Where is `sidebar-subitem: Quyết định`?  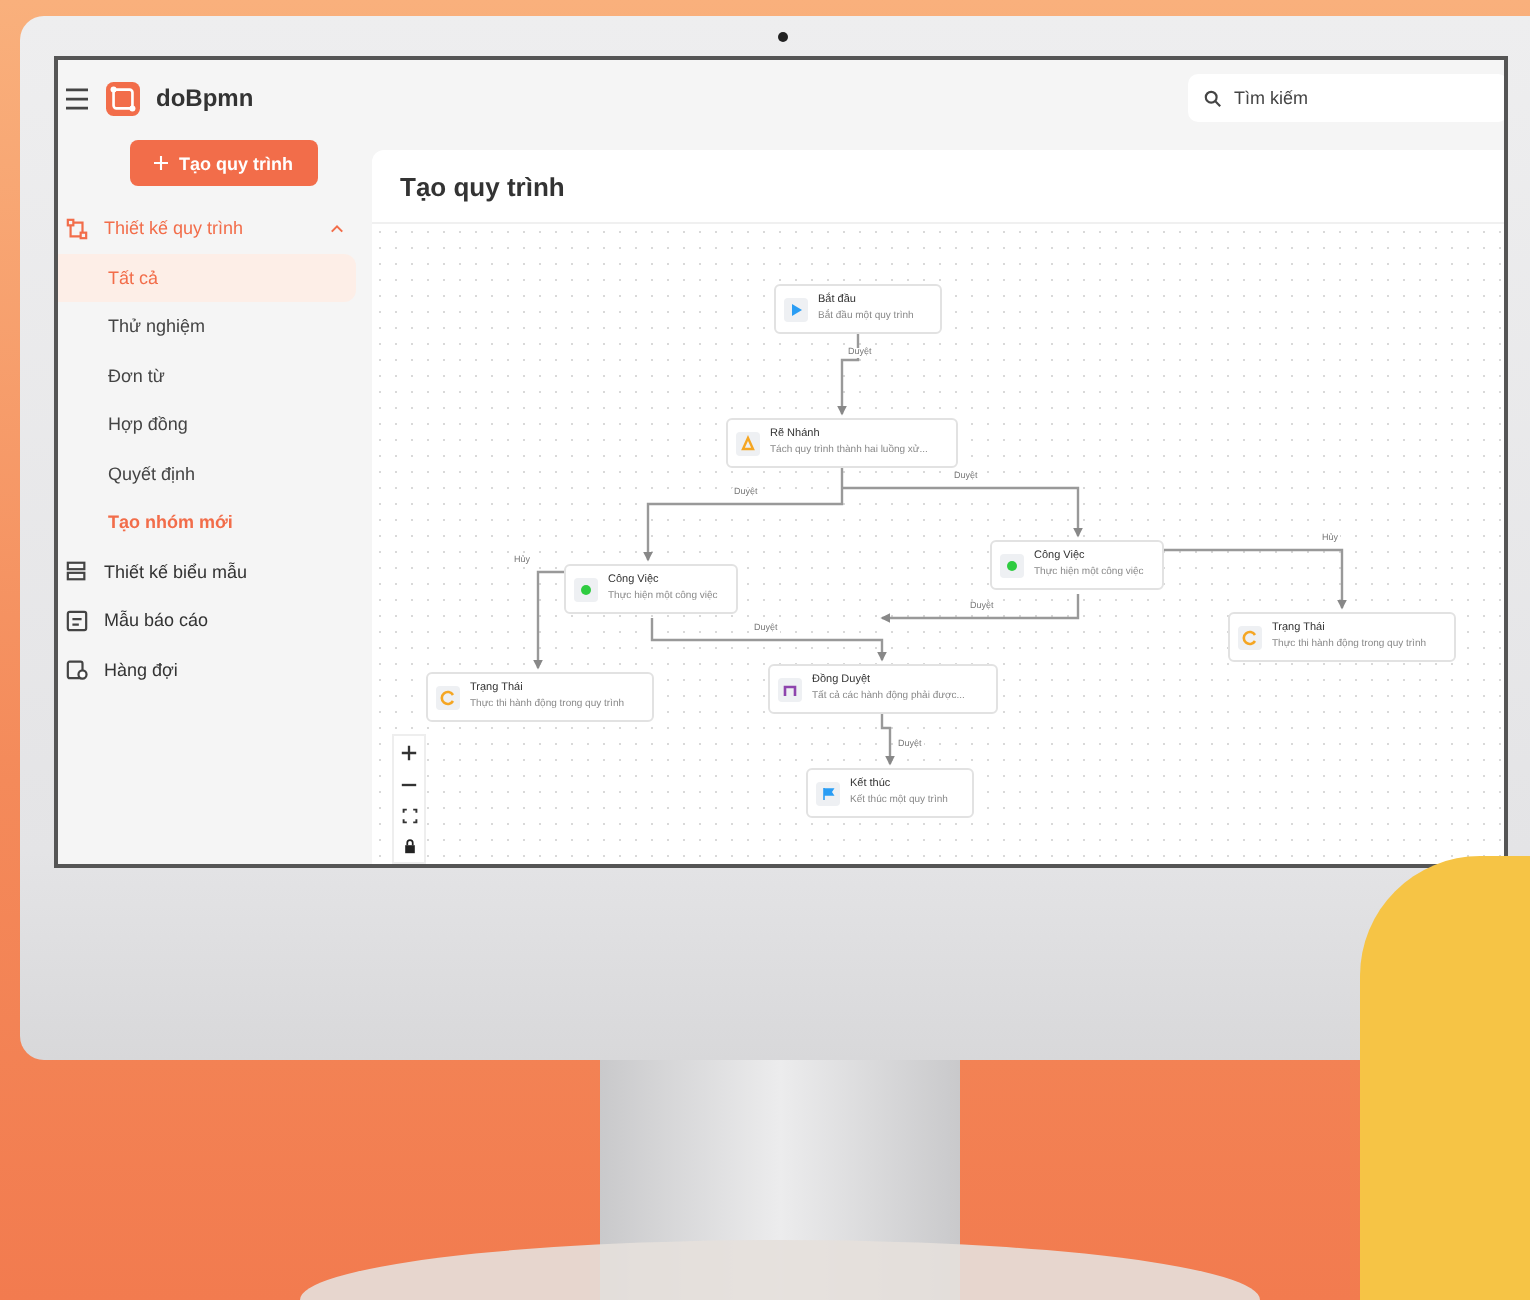 sidebar-subitem: Quyết định is located at coordinates (207, 473).